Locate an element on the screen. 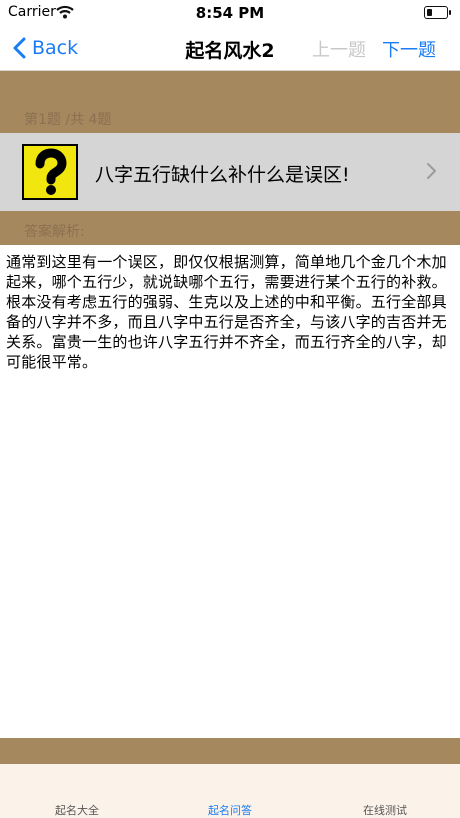 The height and width of the screenshot is (818, 460). tab-naming-qa: 起名问答 is located at coordinates (230, 810).